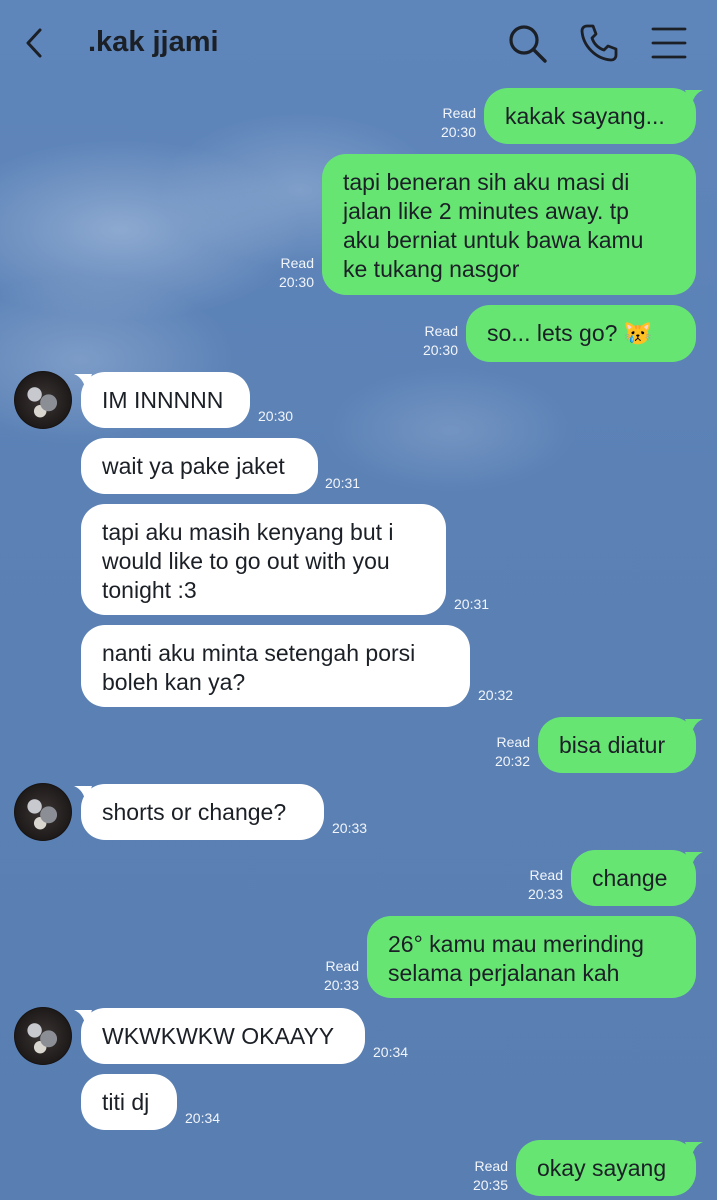  I want to click on phone-icon, so click(599, 43).